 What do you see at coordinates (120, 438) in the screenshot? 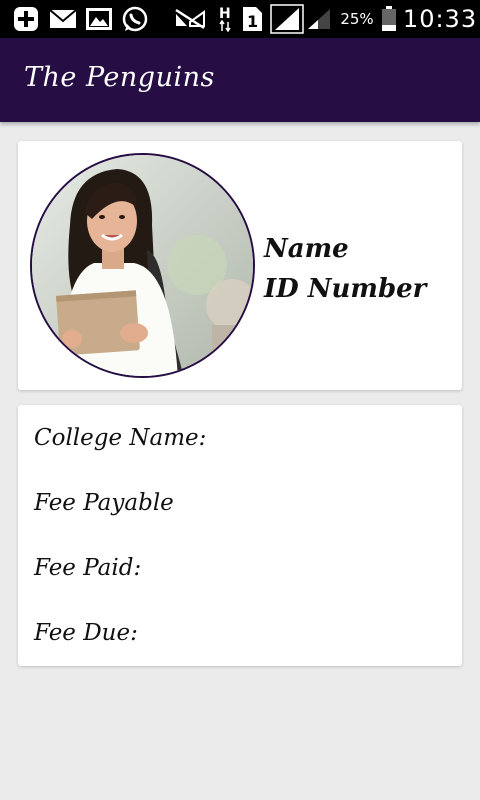
I see `college-name-label: College Name:` at bounding box center [120, 438].